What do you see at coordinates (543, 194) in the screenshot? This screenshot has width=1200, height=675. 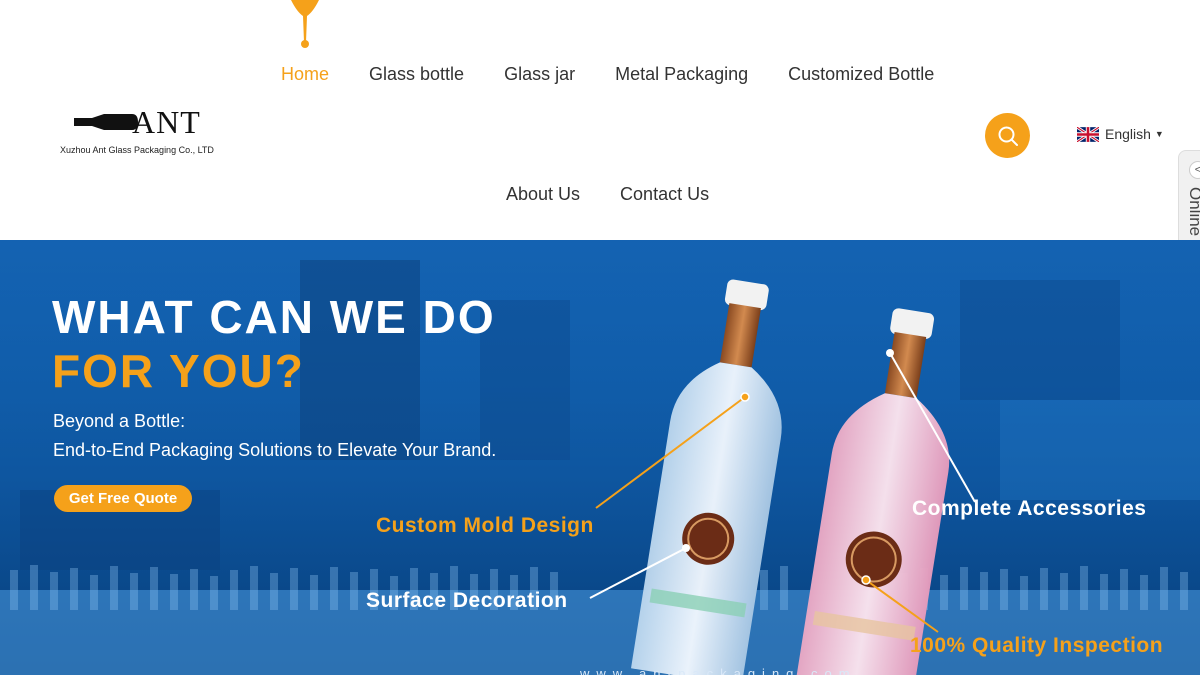 I see `nav-about-us: About Us` at bounding box center [543, 194].